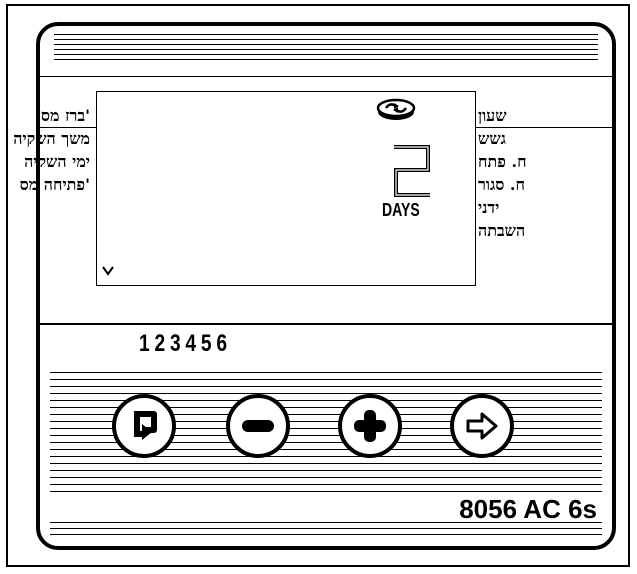 The height and width of the screenshot is (574, 637). I want to click on plus-icon, so click(370, 426).